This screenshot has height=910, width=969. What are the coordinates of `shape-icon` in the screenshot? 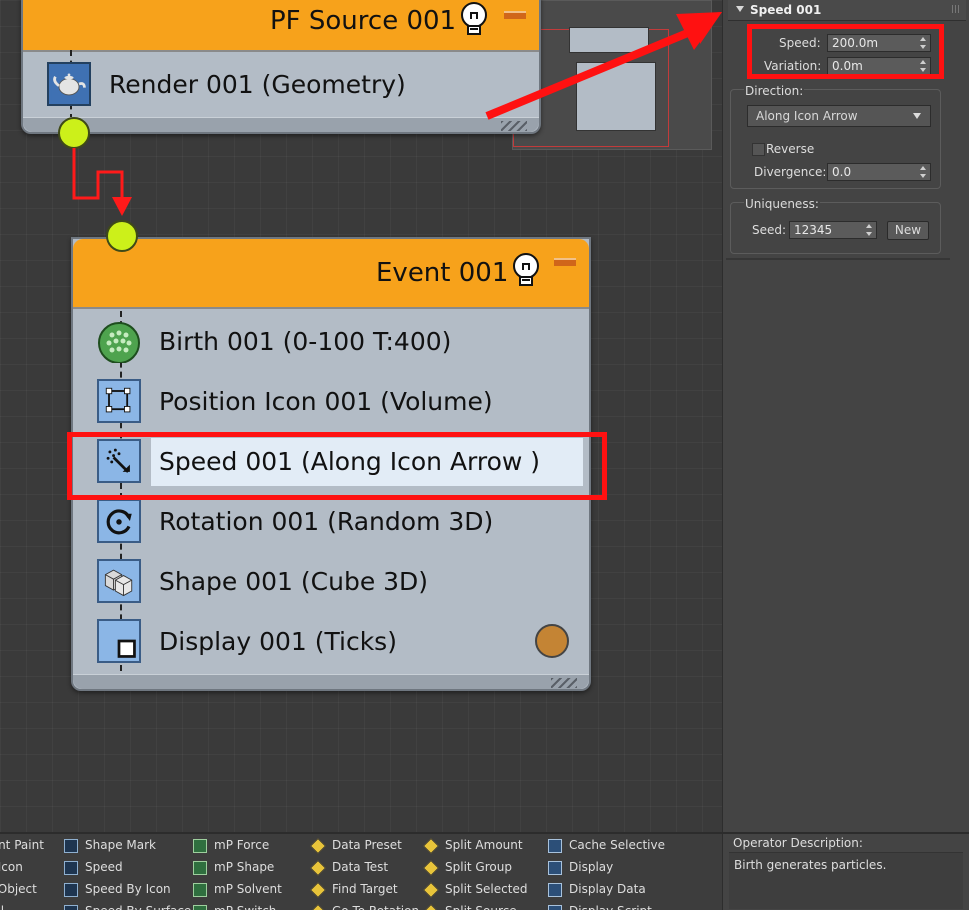 It's located at (119, 581).